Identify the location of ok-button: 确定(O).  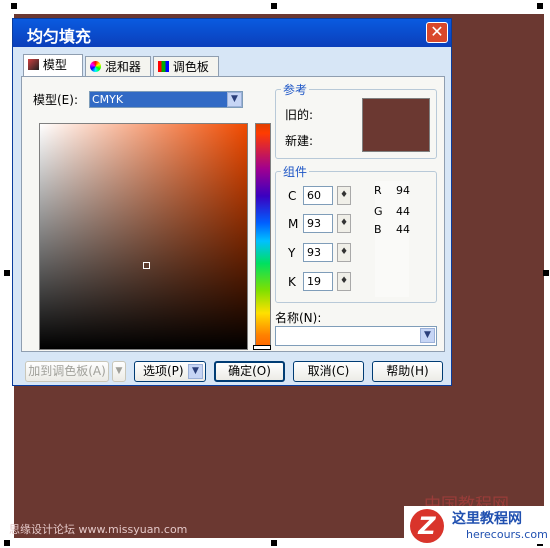
(249, 371).